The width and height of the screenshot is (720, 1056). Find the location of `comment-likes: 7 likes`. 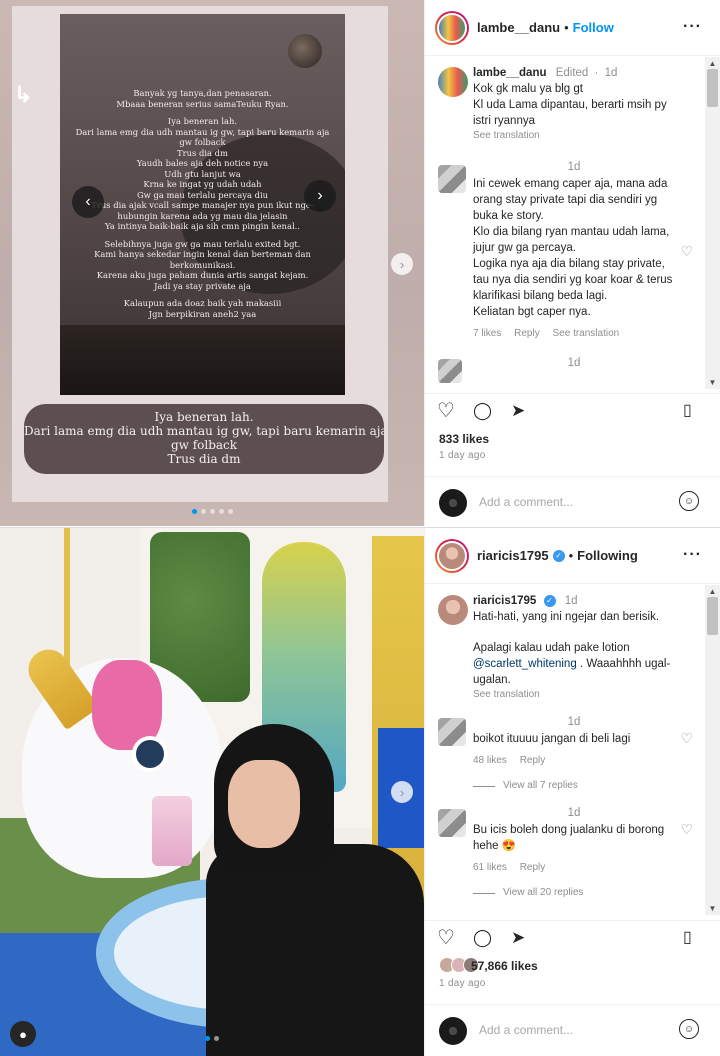

comment-likes: 7 likes is located at coordinates (487, 333).